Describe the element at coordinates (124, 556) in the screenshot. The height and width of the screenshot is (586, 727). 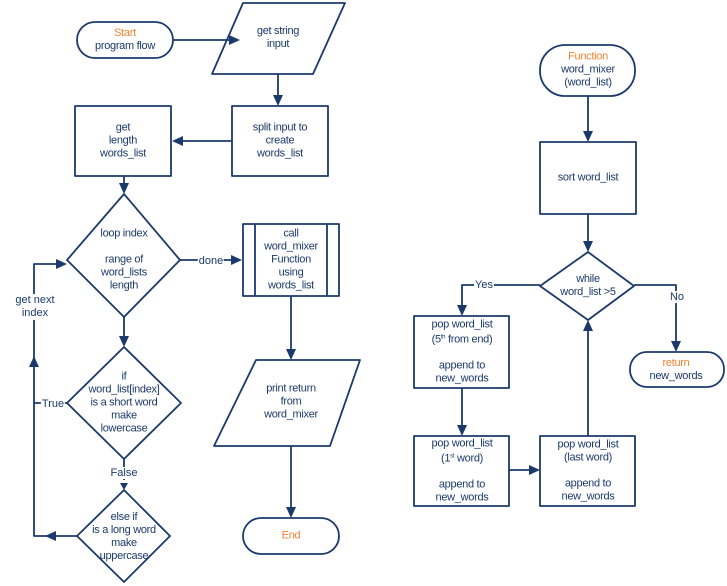
I see `text-line: uppercase` at that location.